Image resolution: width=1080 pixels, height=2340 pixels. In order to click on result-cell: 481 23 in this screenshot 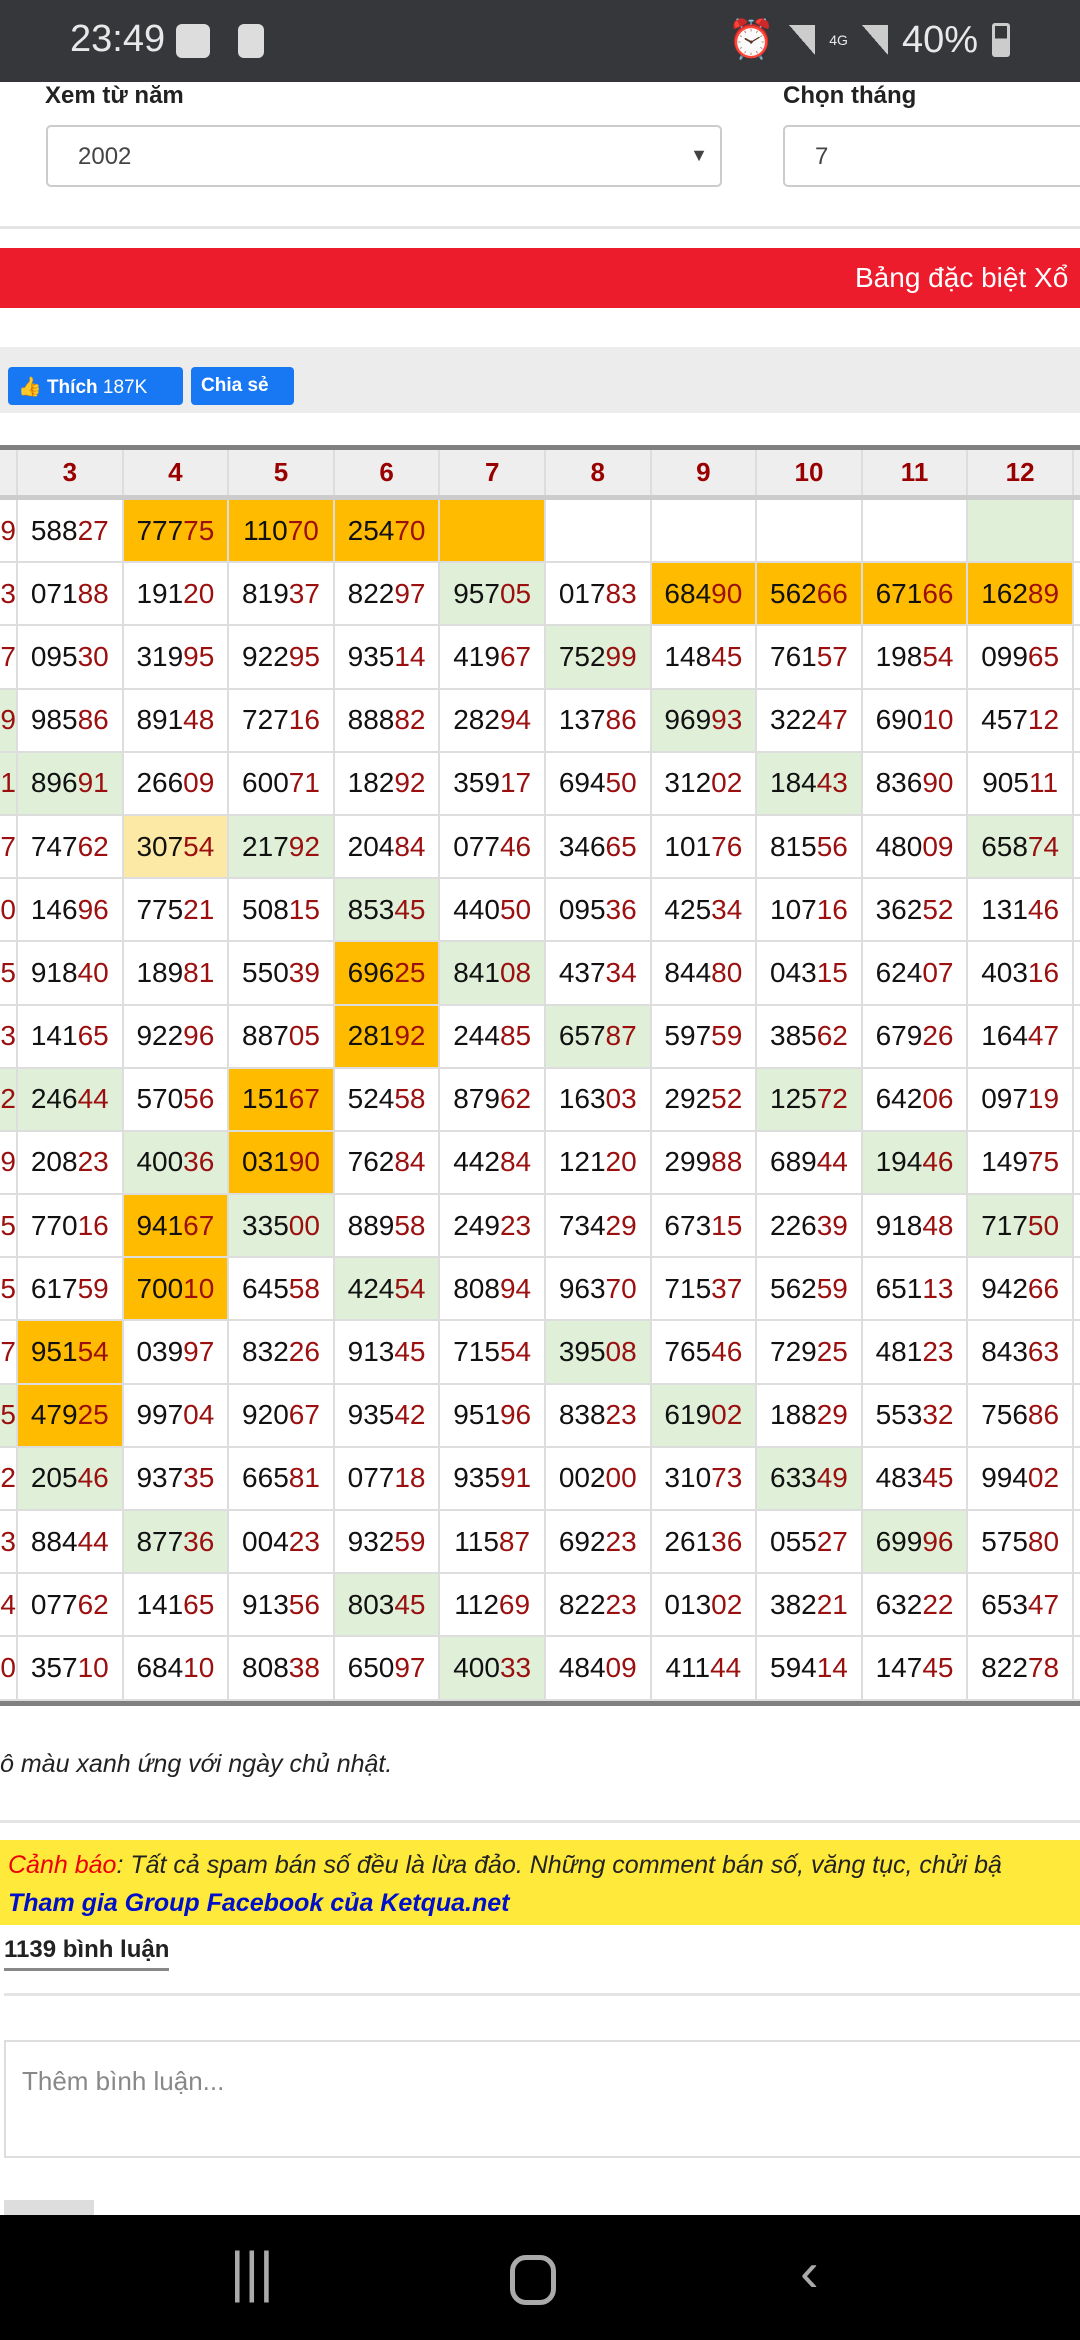, I will do `click(916, 1352)`.